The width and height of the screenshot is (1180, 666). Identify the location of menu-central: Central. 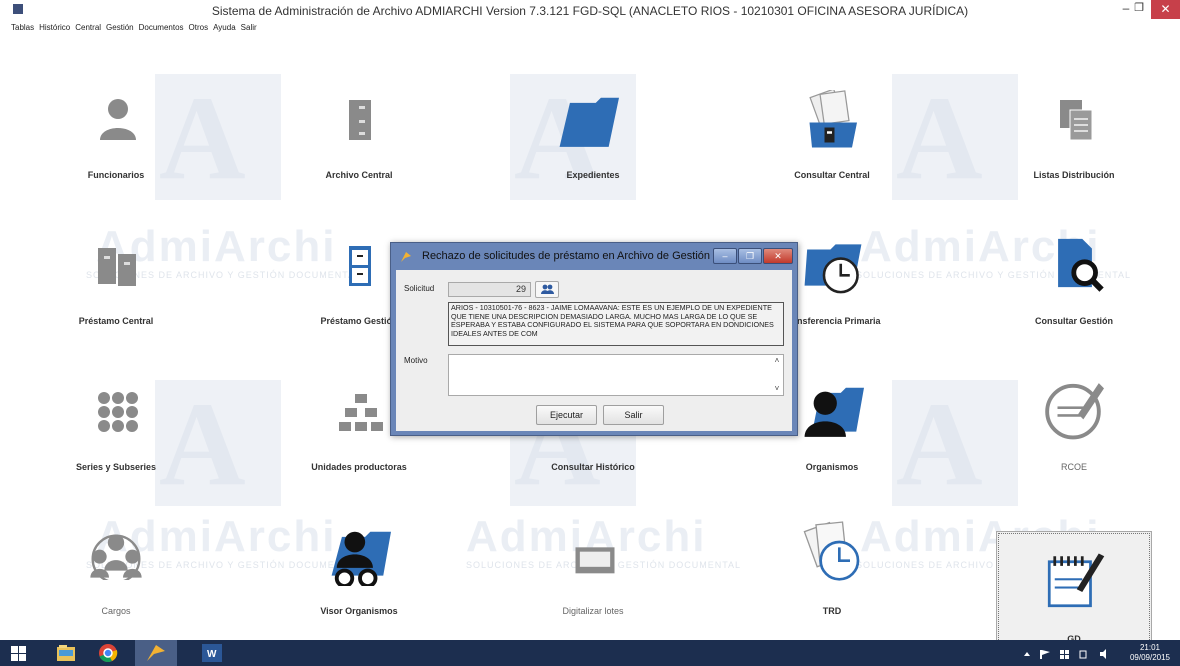
(88, 28).